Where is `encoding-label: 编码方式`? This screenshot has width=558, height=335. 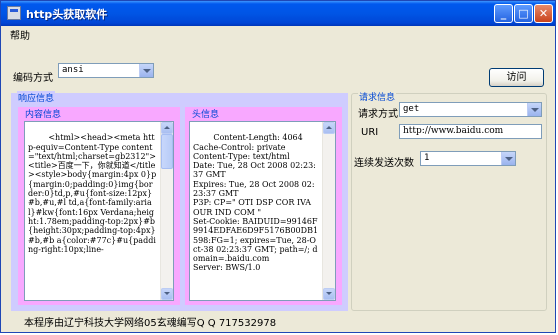 encoding-label: 编码方式 is located at coordinates (33, 78).